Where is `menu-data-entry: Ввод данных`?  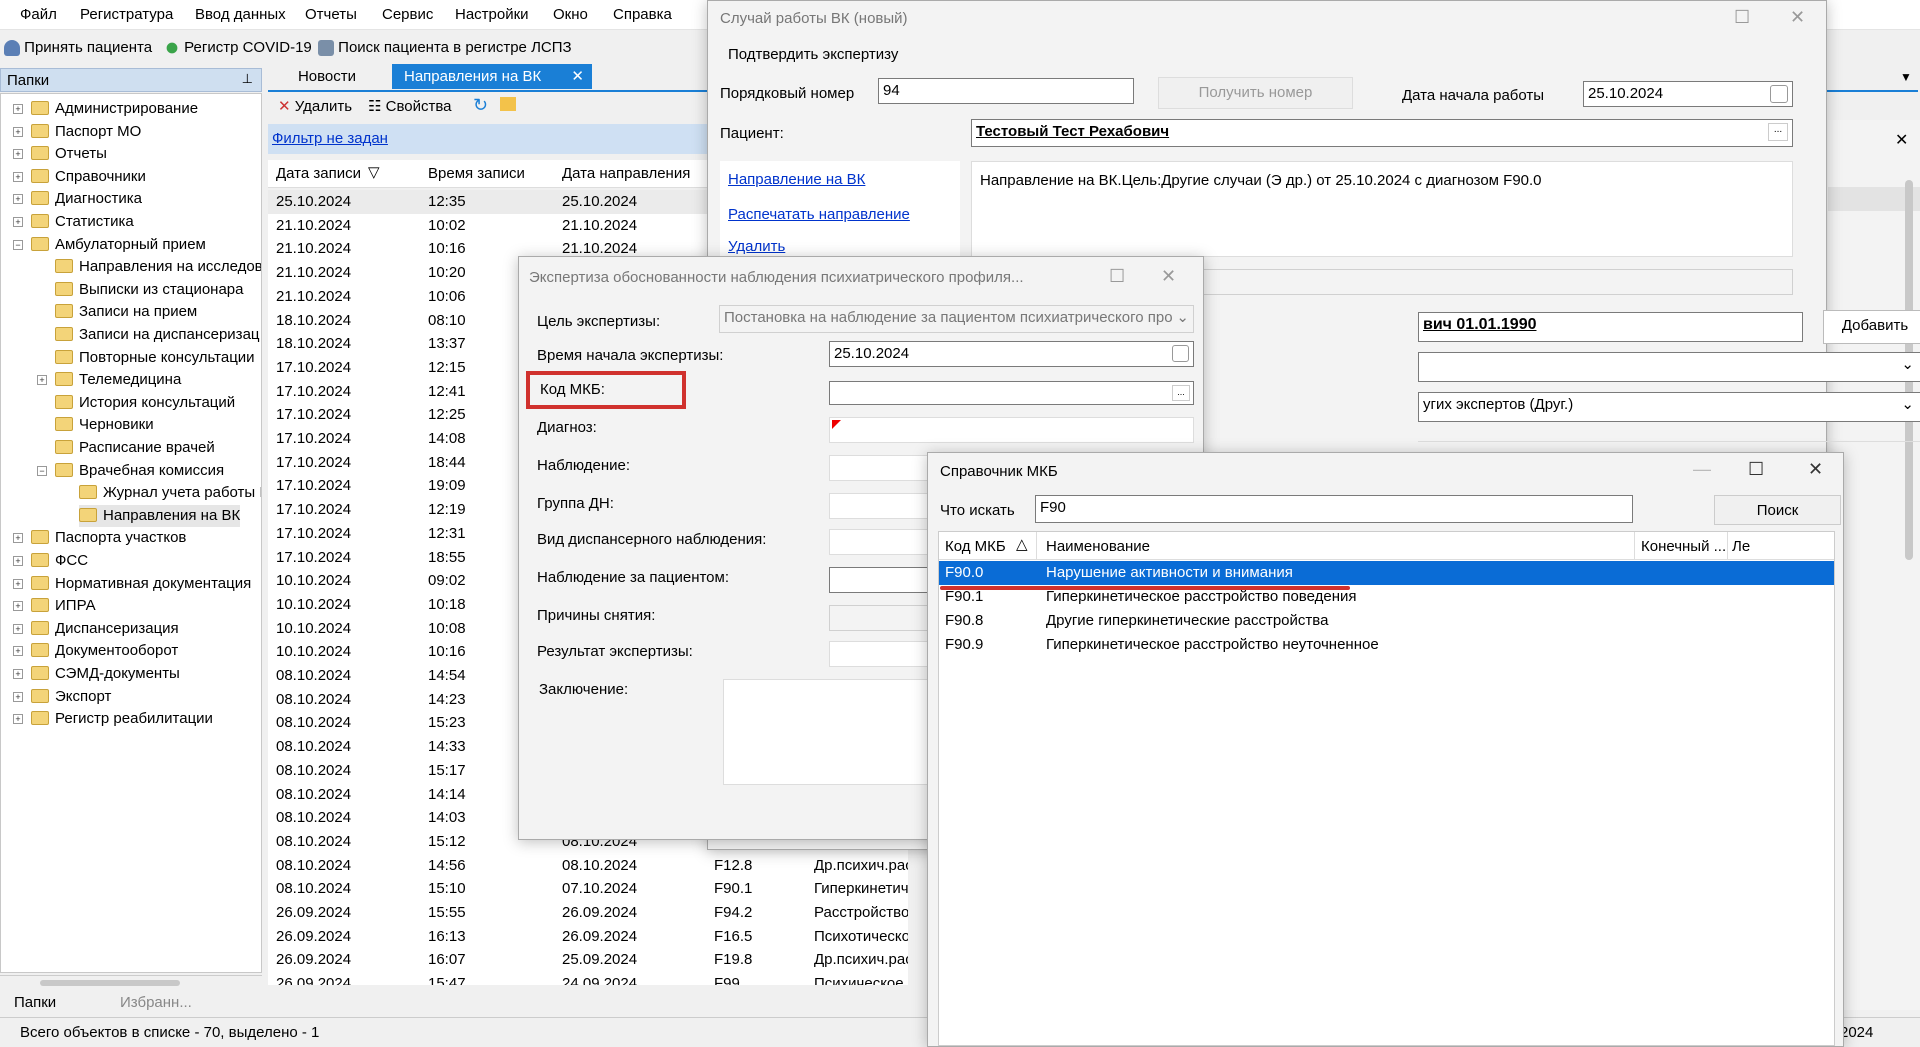 menu-data-entry: Ввод данных is located at coordinates (240, 14).